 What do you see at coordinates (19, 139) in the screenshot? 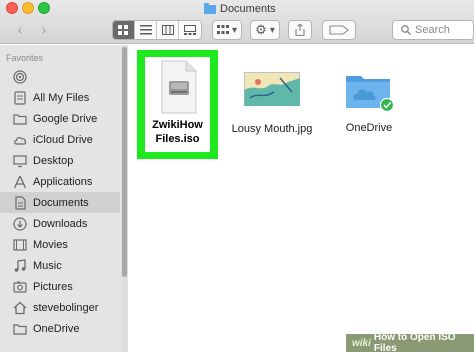
I see `cloud-icon` at bounding box center [19, 139].